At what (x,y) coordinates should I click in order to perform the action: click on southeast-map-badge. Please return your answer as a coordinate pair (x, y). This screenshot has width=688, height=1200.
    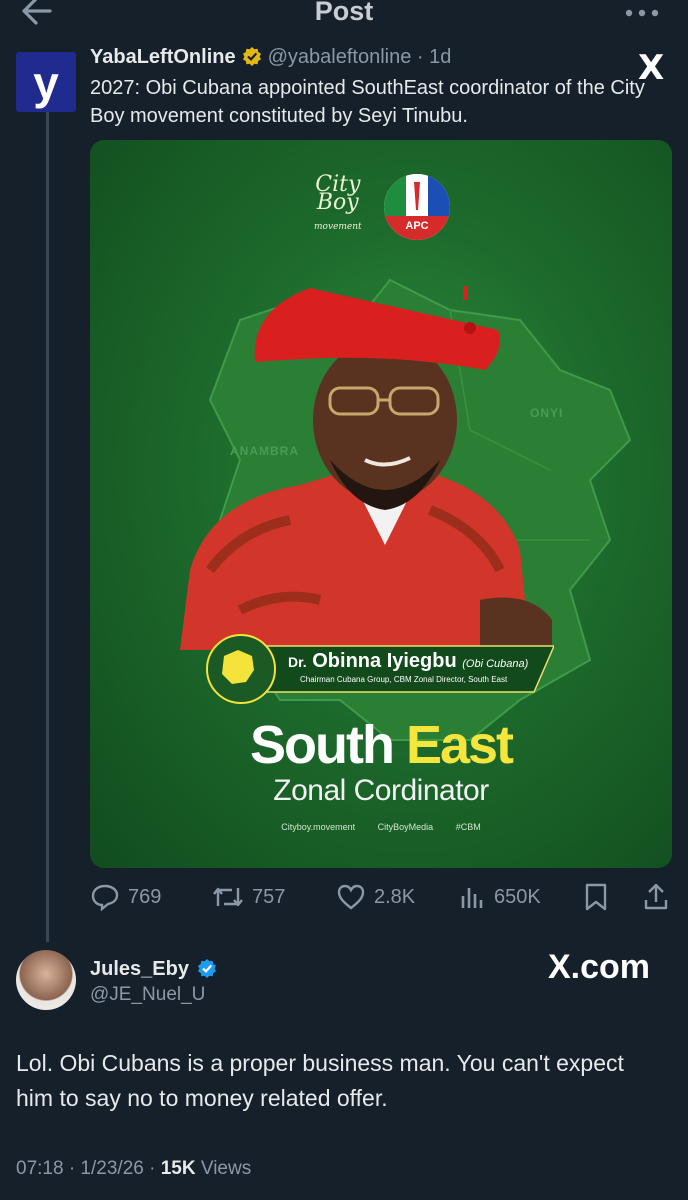
    Looking at the image, I should click on (241, 669).